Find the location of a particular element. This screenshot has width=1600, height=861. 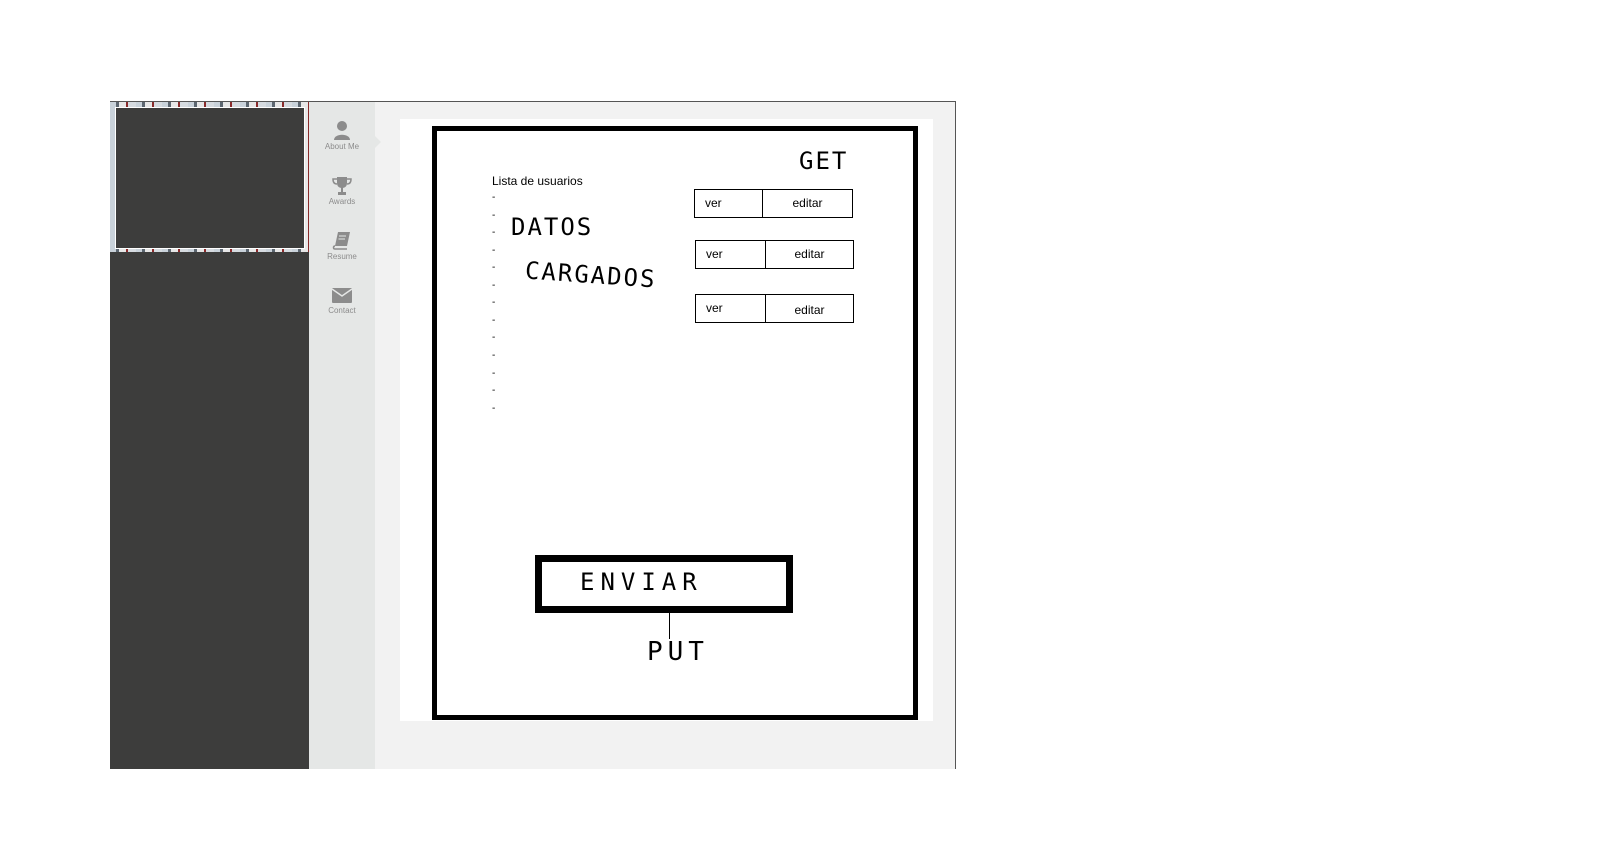

nav-label: About Me is located at coordinates (342, 146).